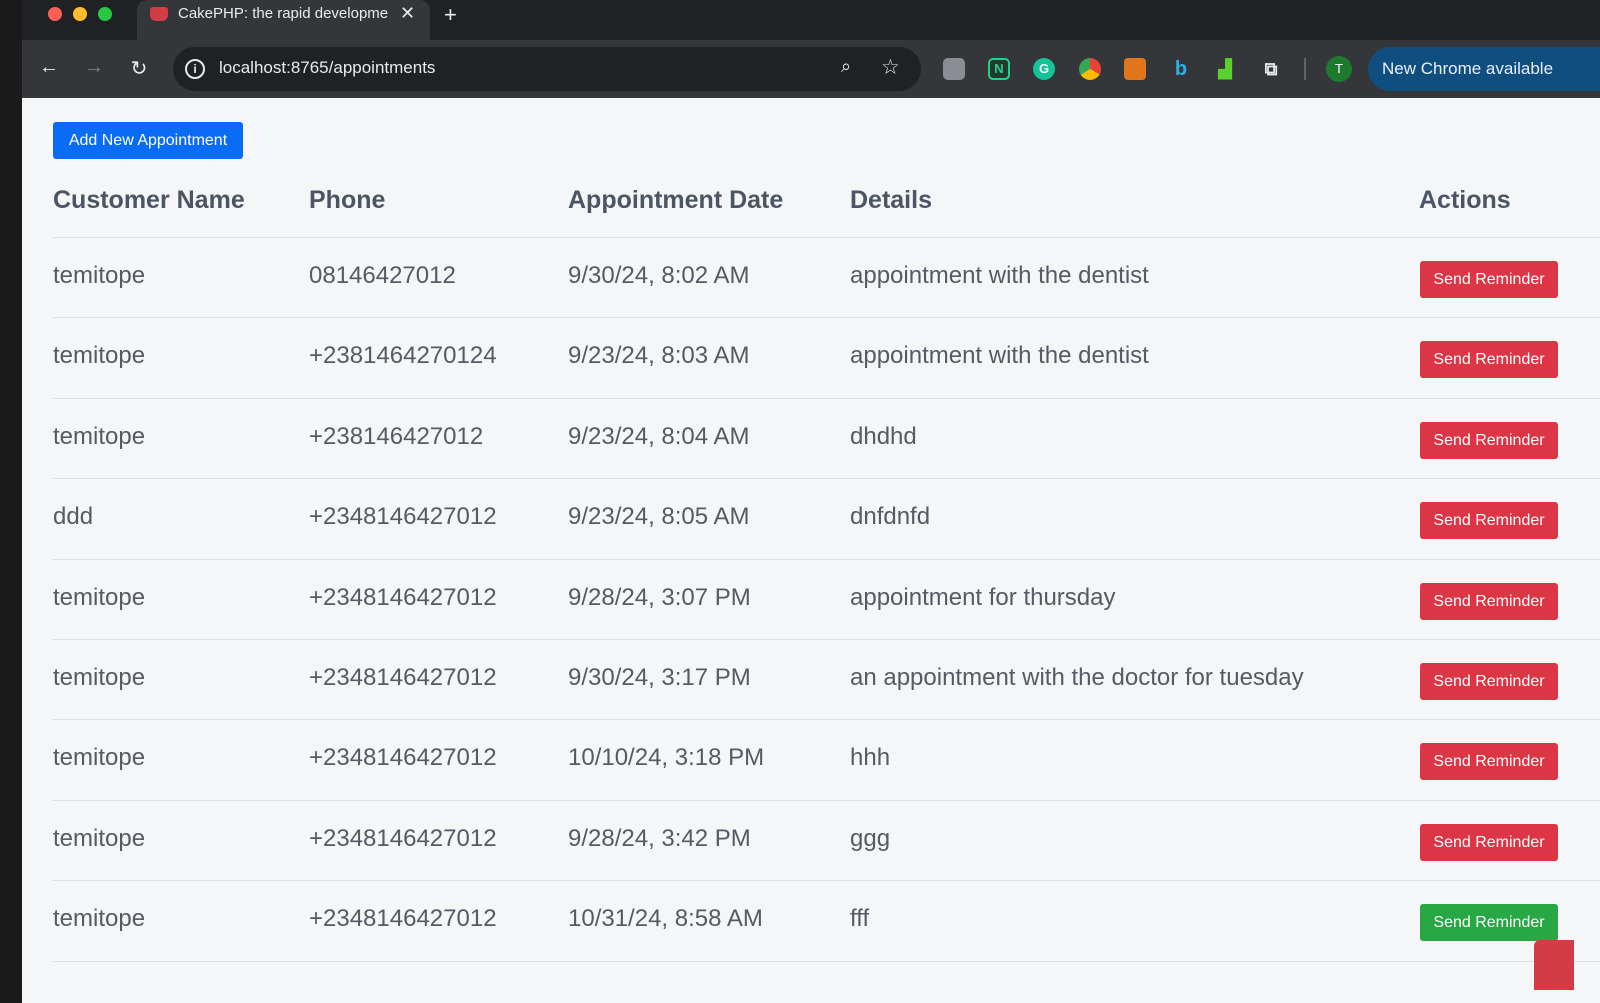 This screenshot has height=1003, width=1600. I want to click on details-cell: hhh, so click(870, 758).